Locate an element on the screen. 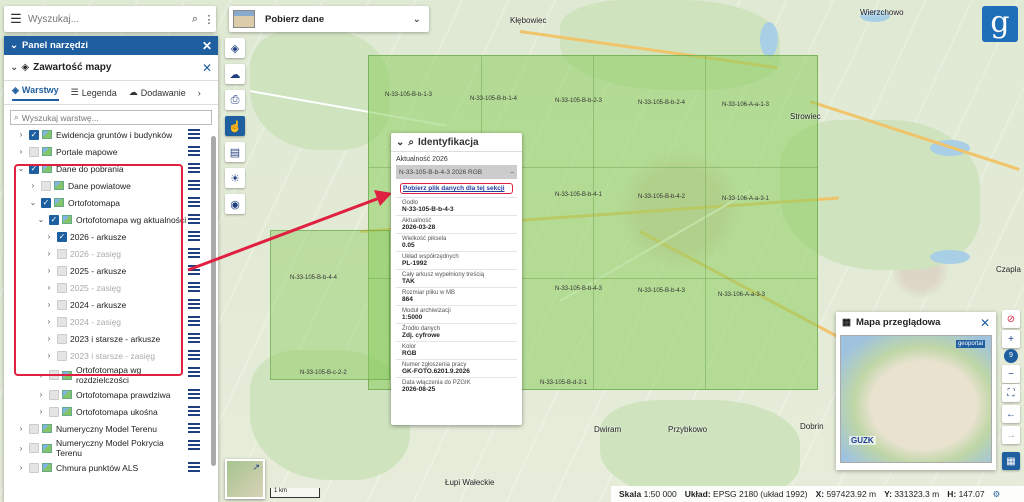 This screenshot has height=502, width=1024. guzk-logo: GUZK is located at coordinates (862, 440).